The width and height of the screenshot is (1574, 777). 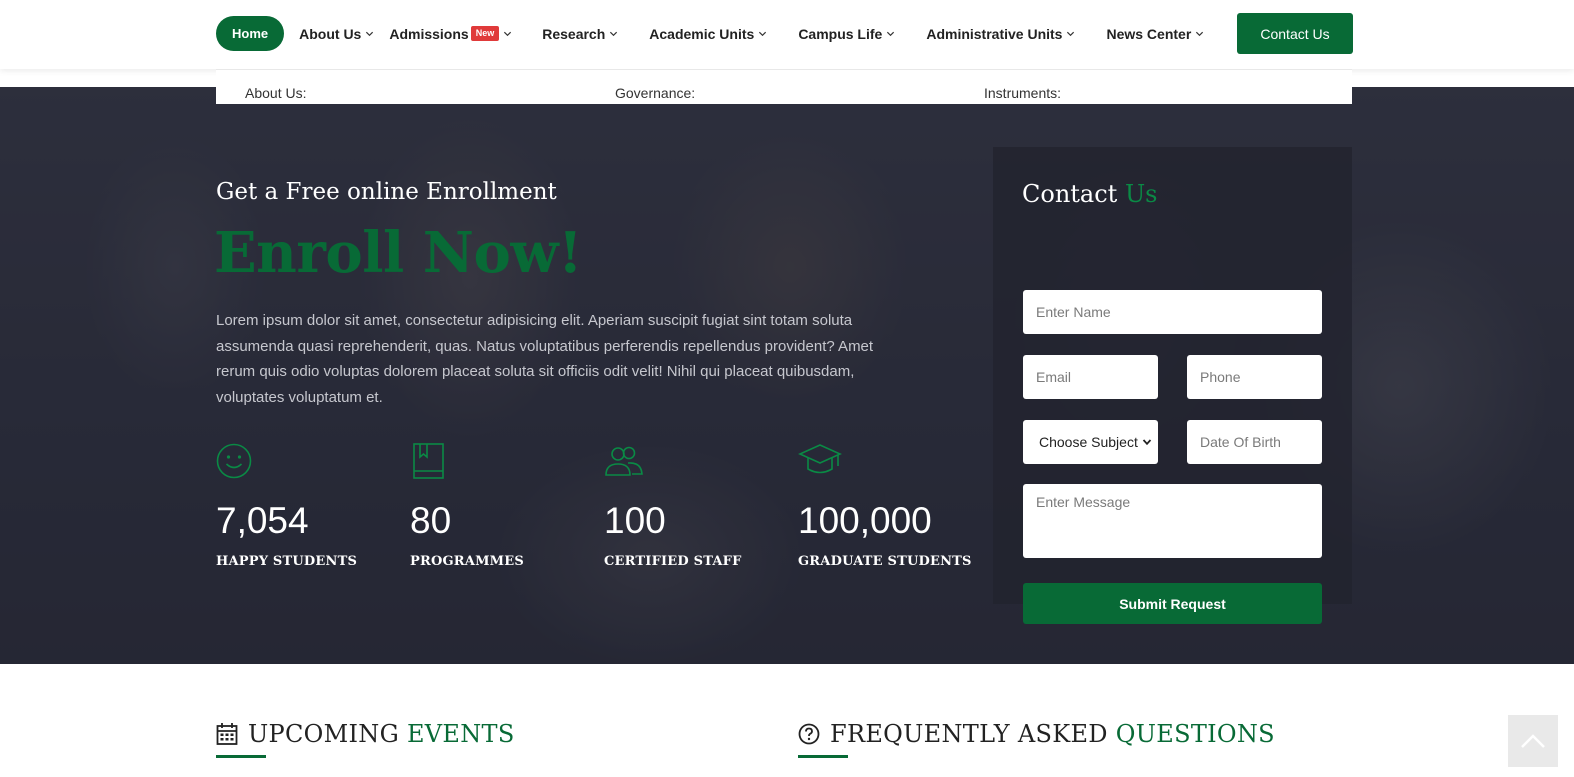 I want to click on stat-happy-students: 7,054 HAPPY STUDENTS, so click(x=286, y=505).